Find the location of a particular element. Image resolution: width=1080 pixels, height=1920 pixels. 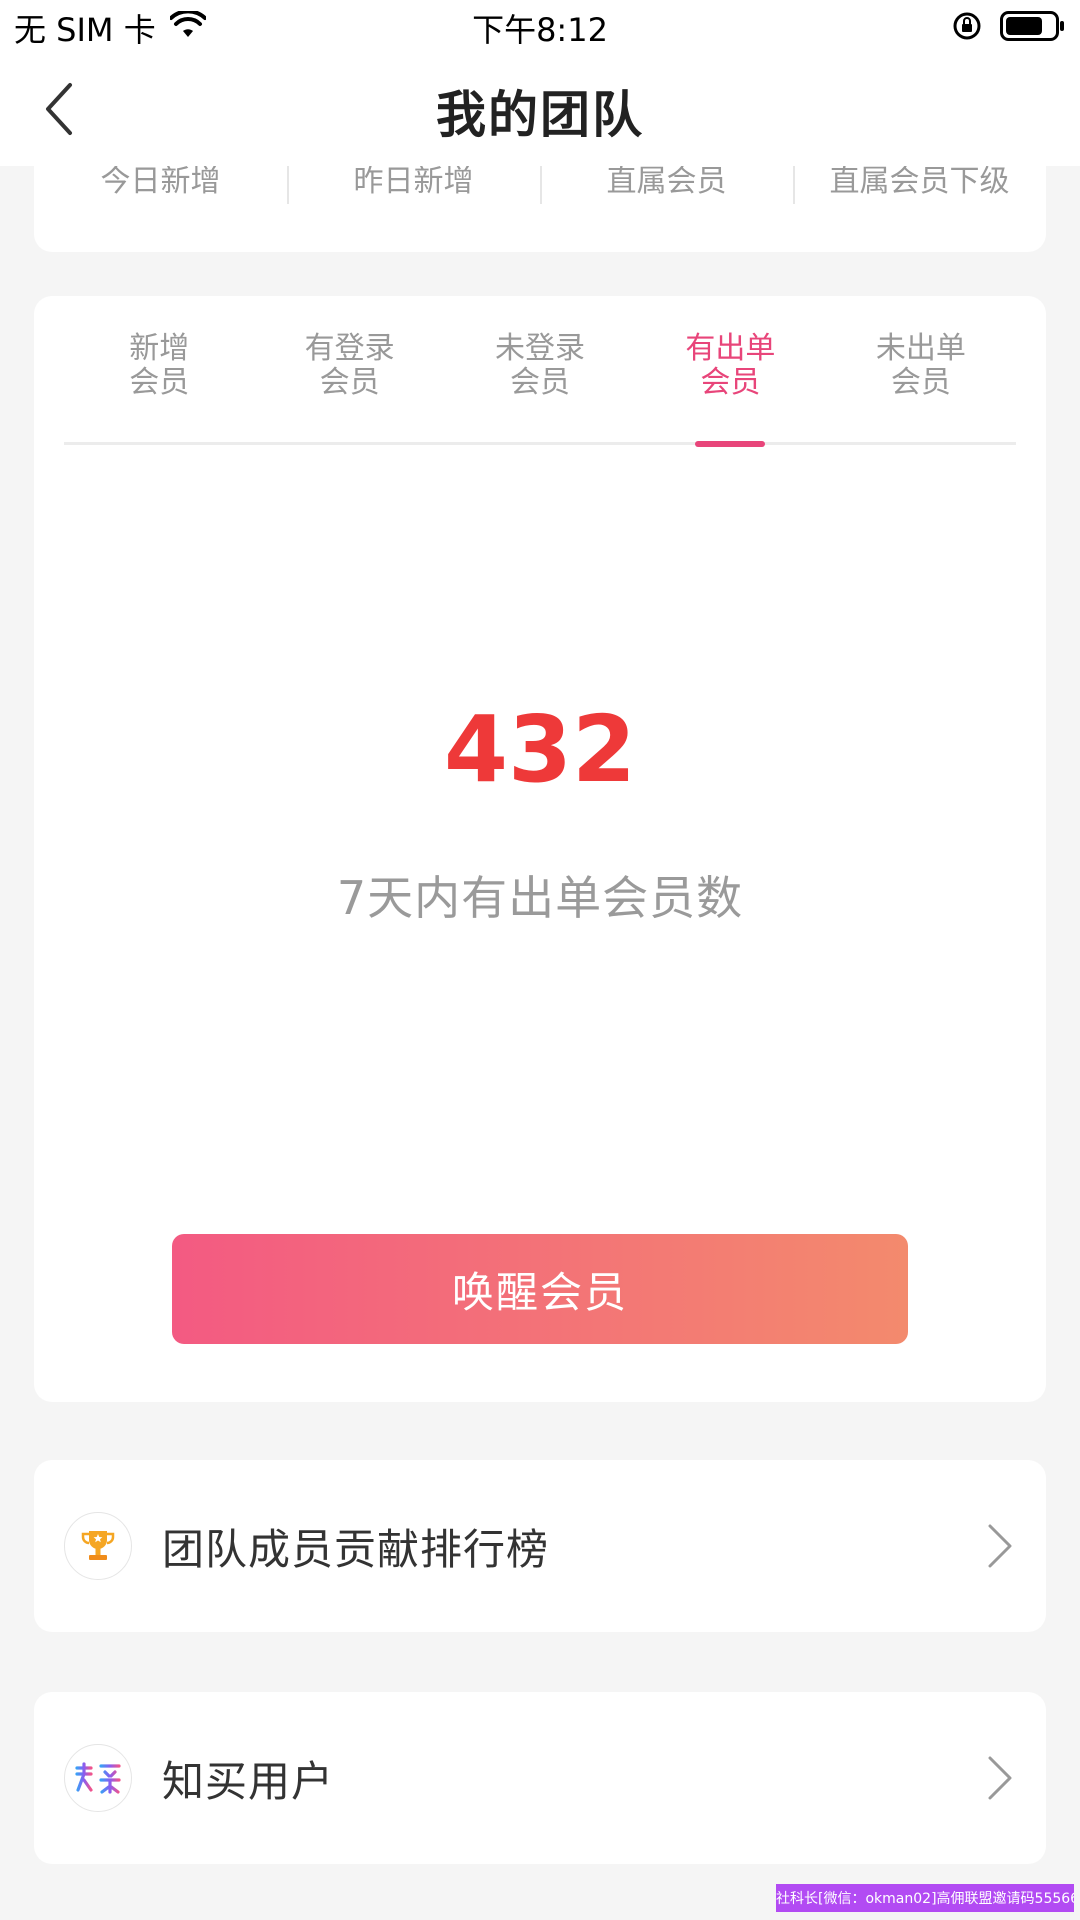

member-tabs: 新增 会员 有登录 会员 未登录 会员 有出单 会员 未出单 会员 is located at coordinates (540, 388).